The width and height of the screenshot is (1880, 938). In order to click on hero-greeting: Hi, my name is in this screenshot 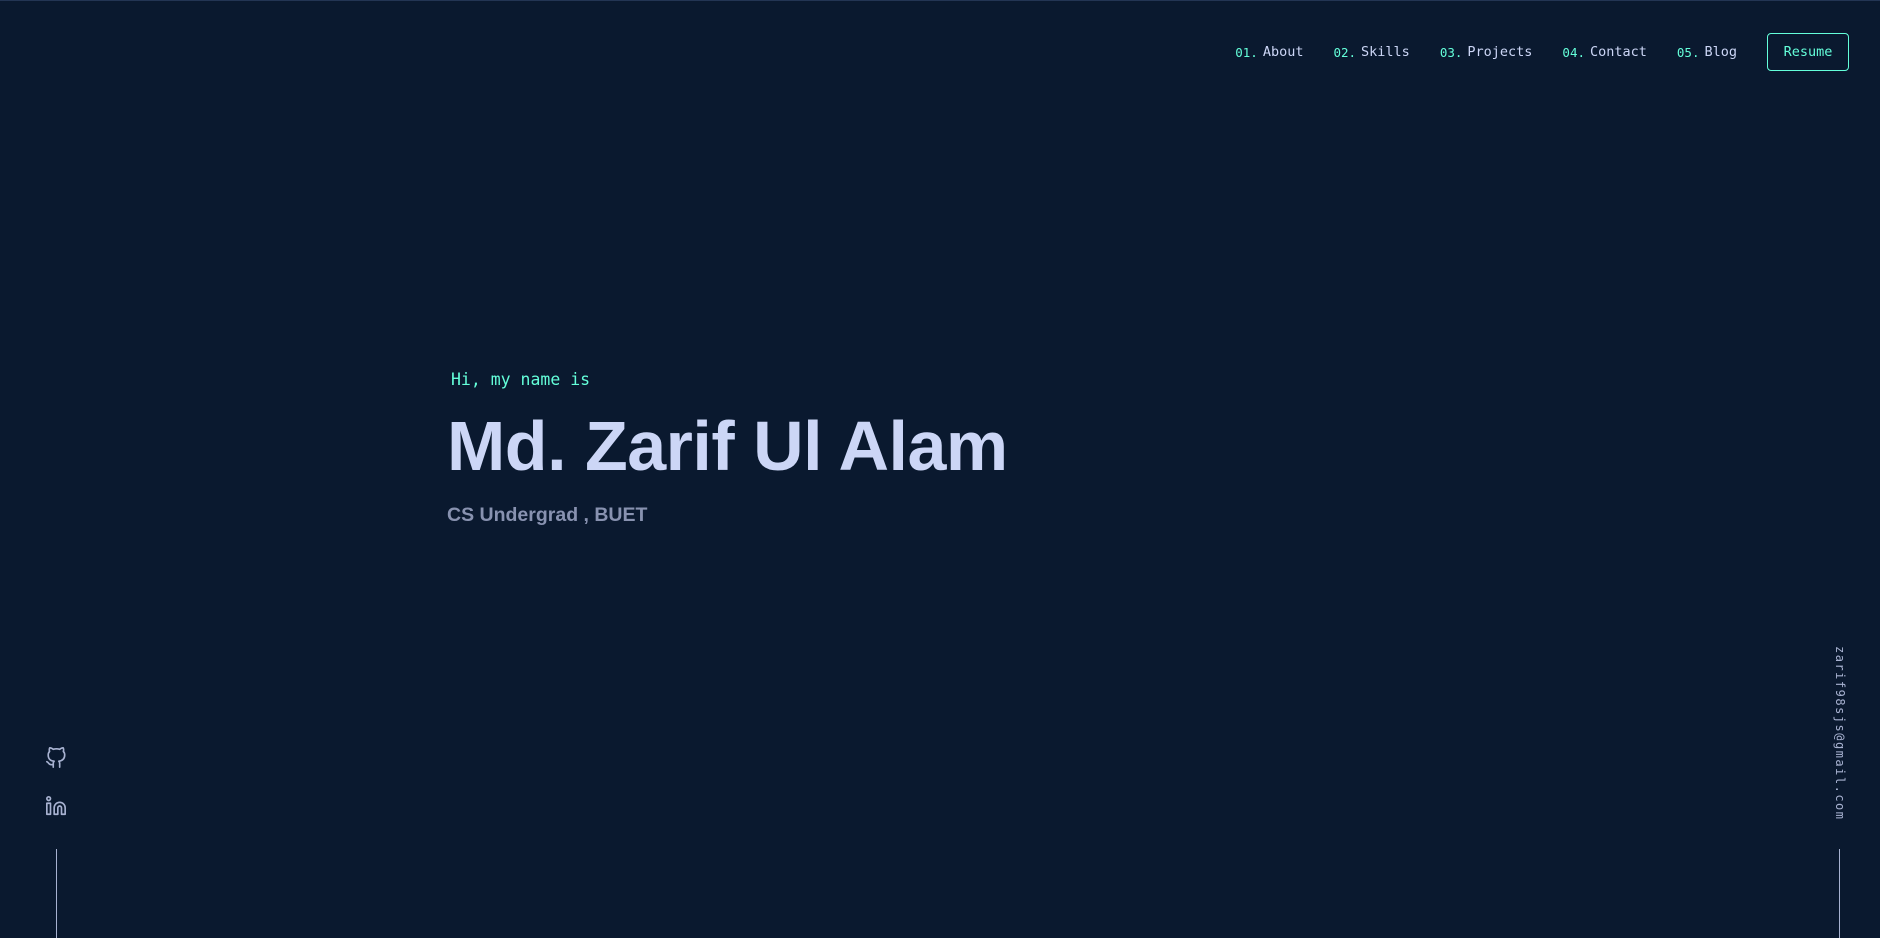, I will do `click(521, 379)`.